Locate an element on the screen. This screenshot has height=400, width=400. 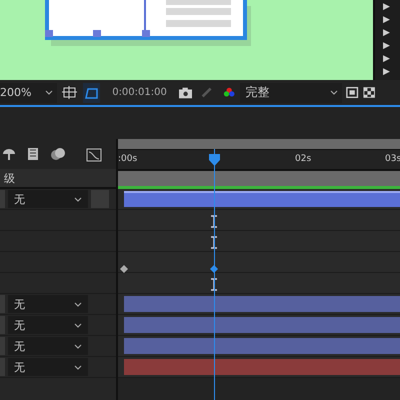
region-grid-icon is located at coordinates (70, 92).